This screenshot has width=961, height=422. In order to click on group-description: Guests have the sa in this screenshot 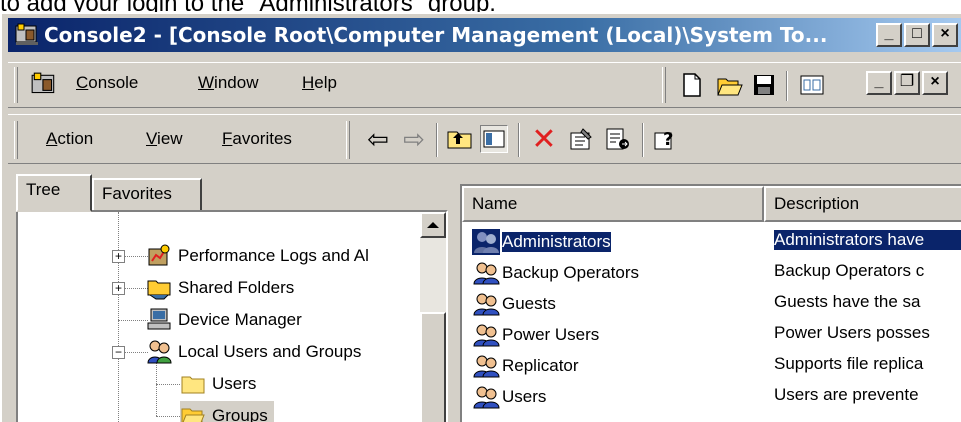, I will do `click(847, 301)`.